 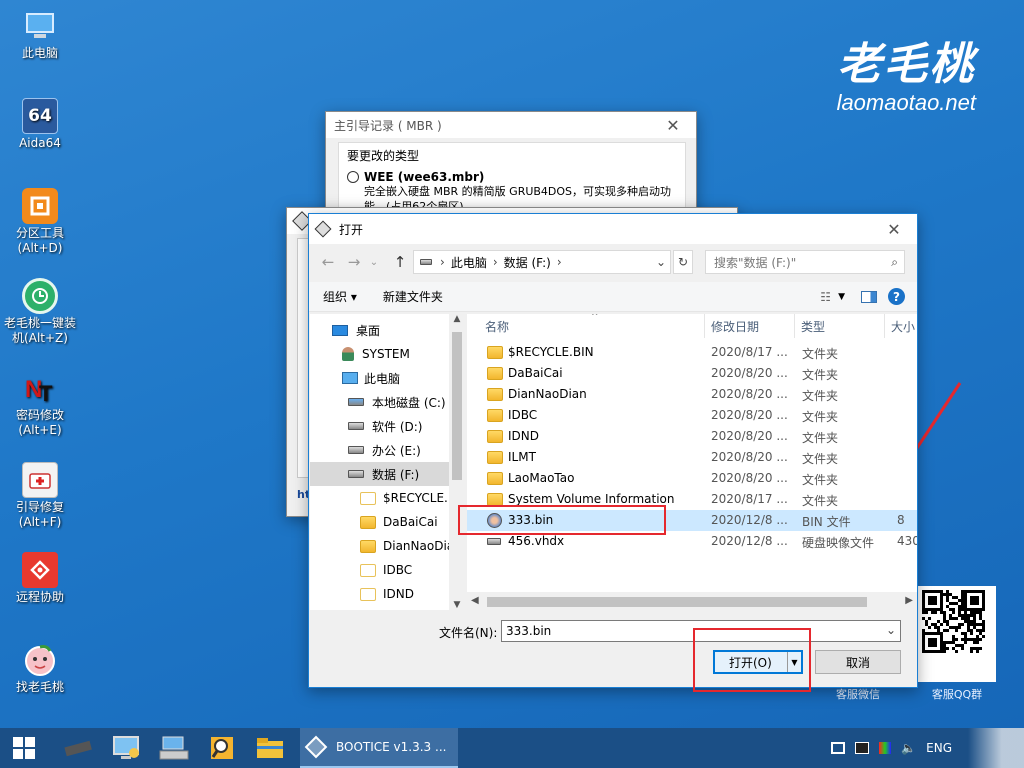 I want to click on tree-item-folder: DianNaoDia, so click(x=407, y=546).